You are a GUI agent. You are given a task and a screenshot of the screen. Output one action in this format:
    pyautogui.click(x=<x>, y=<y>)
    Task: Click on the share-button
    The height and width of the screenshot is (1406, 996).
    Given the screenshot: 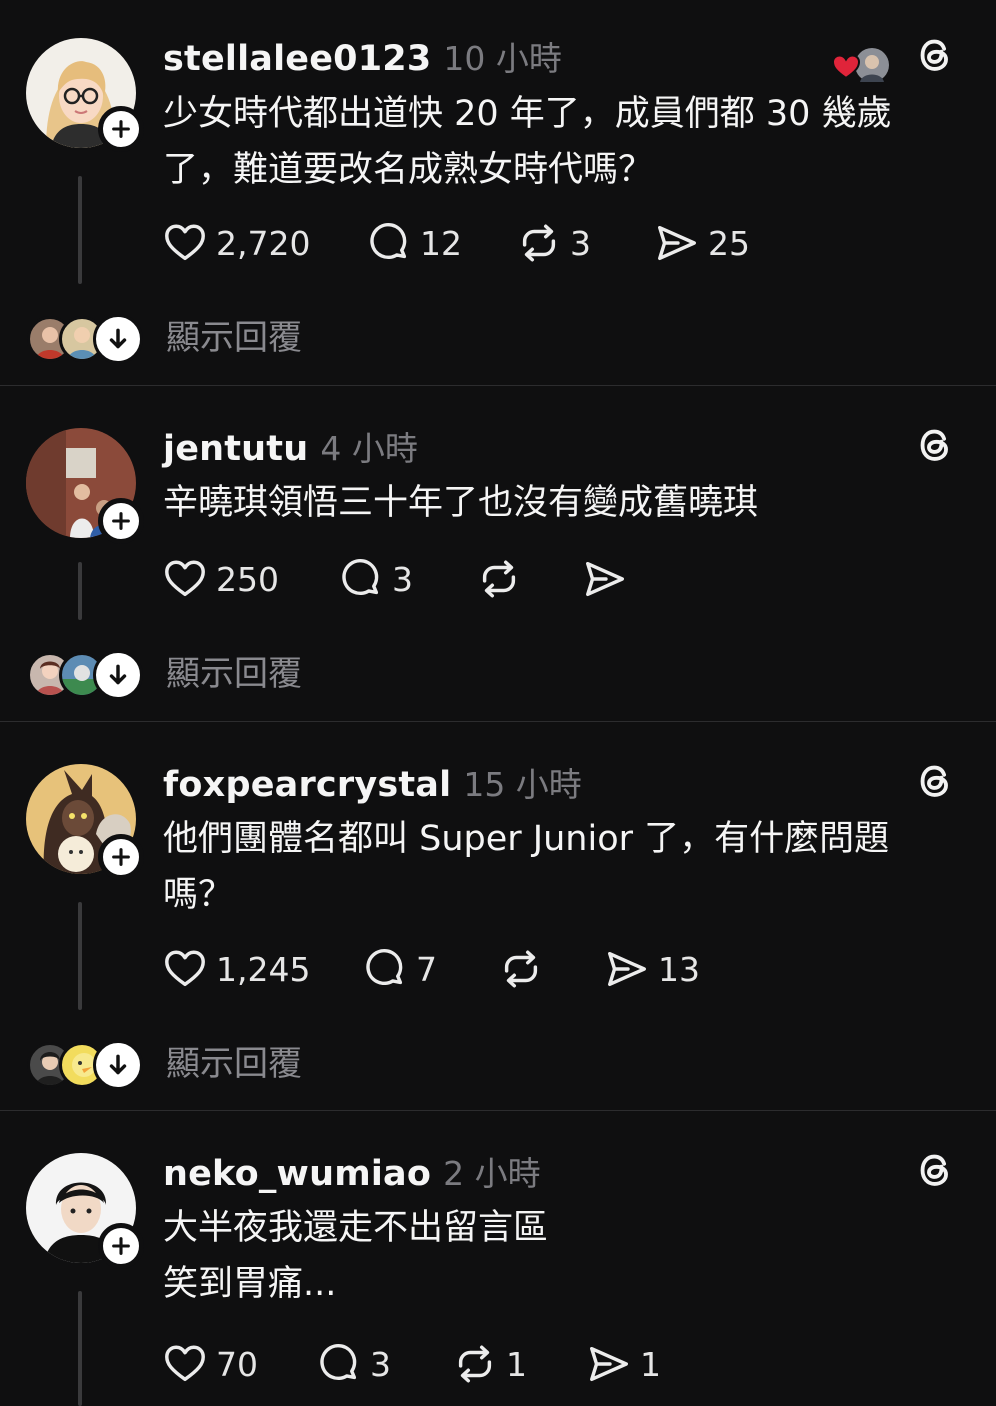 What is the action you would take?
    pyautogui.click(x=609, y=579)
    